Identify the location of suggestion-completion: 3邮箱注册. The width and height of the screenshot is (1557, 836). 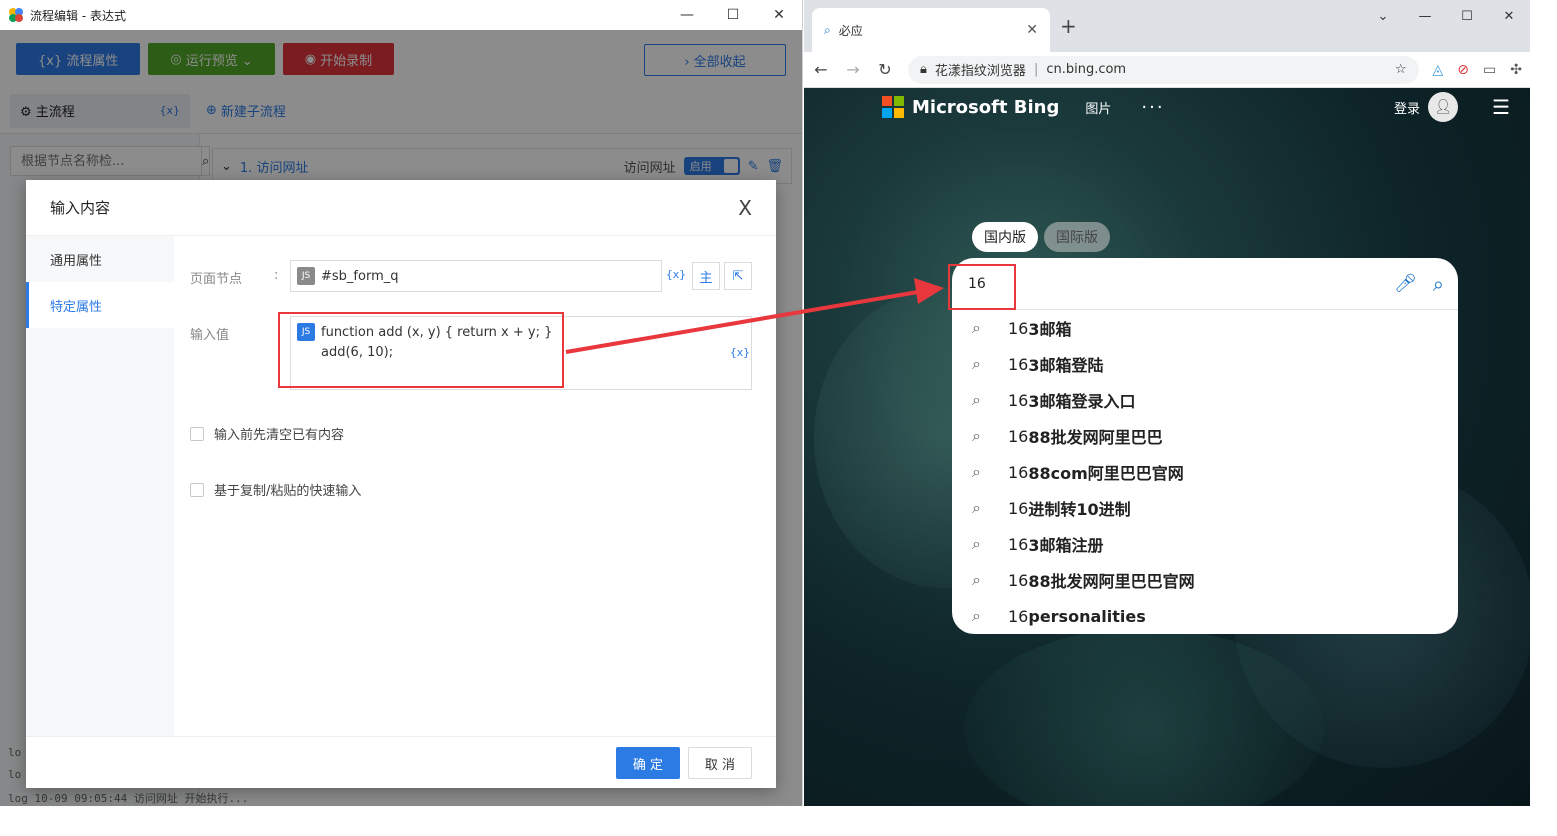
(1066, 545).